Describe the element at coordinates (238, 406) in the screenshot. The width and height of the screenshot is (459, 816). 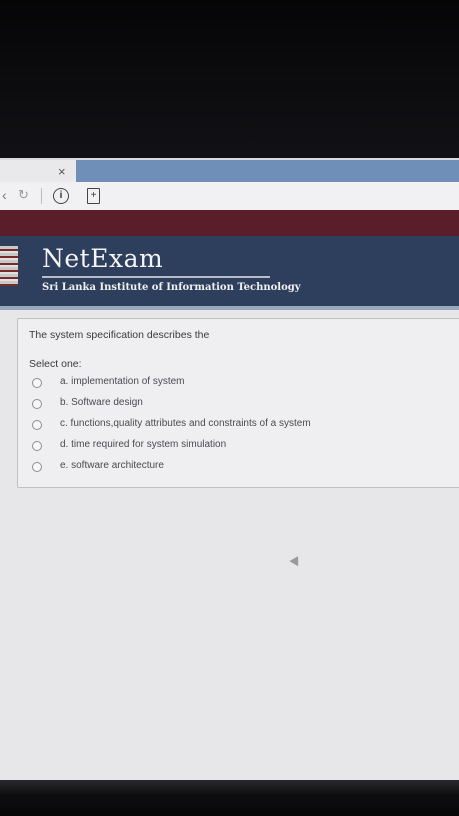
I see `answer-option-b: b. Software design` at that location.